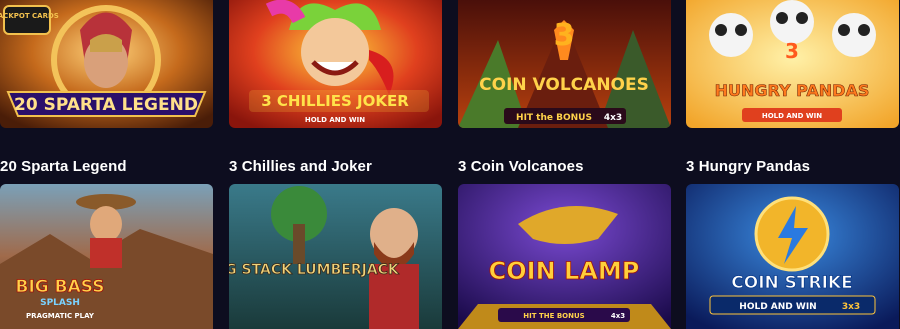 Image resolution: width=900 pixels, height=329 pixels. I want to click on game-title: 3 Chillies and Joker, so click(300, 166).